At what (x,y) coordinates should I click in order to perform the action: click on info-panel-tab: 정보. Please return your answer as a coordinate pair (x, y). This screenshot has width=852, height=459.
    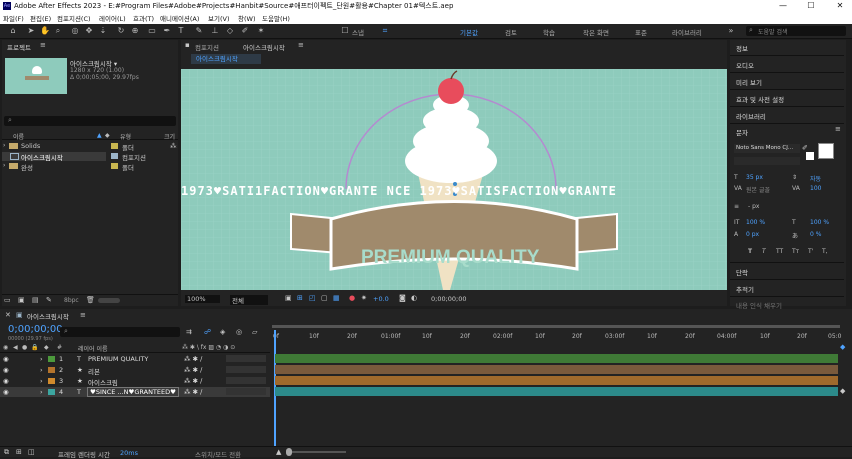
    Looking at the image, I should click on (742, 48).